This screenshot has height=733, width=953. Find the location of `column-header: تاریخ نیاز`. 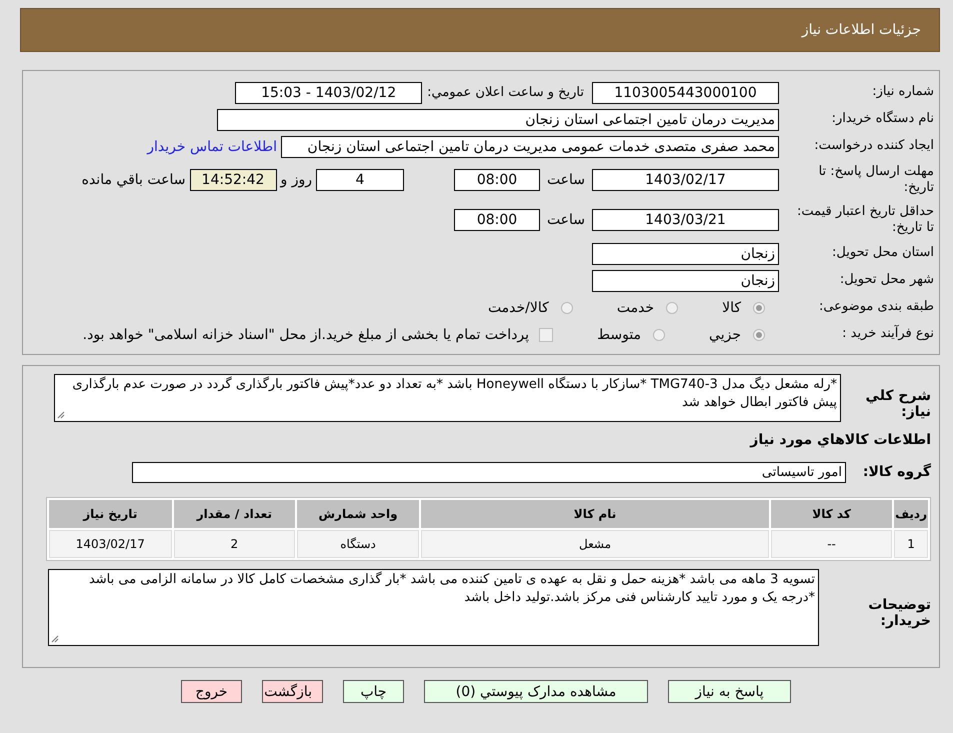

column-header: تاریخ نیاز is located at coordinates (110, 514).